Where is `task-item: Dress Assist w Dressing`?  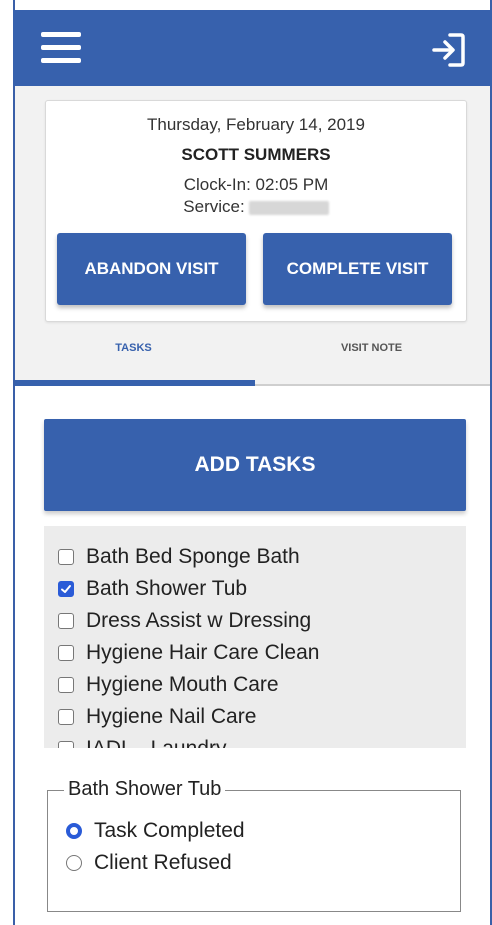 task-item: Dress Assist w Dressing is located at coordinates (184, 621).